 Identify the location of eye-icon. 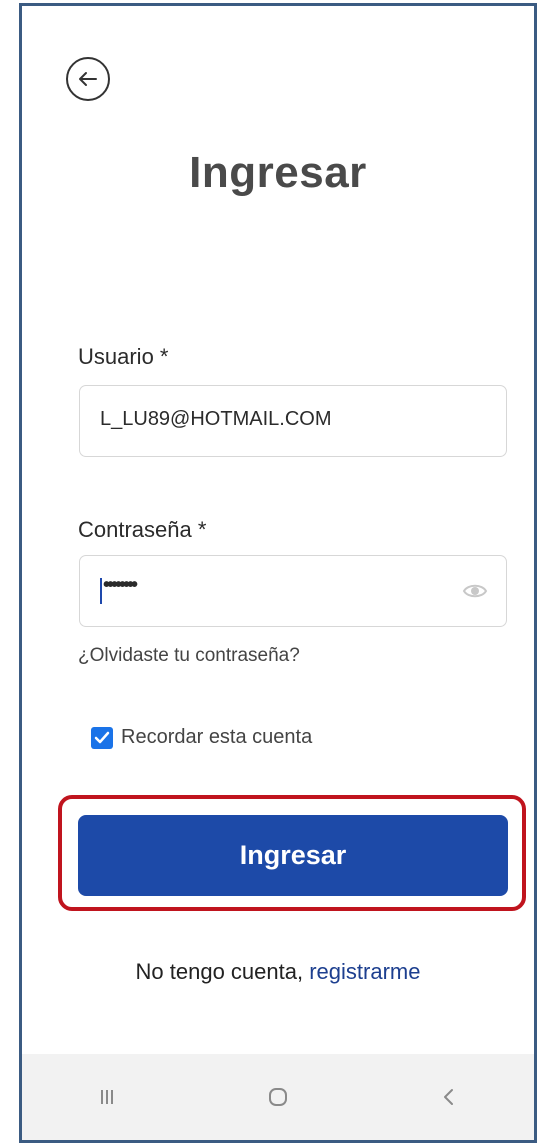
(475, 591).